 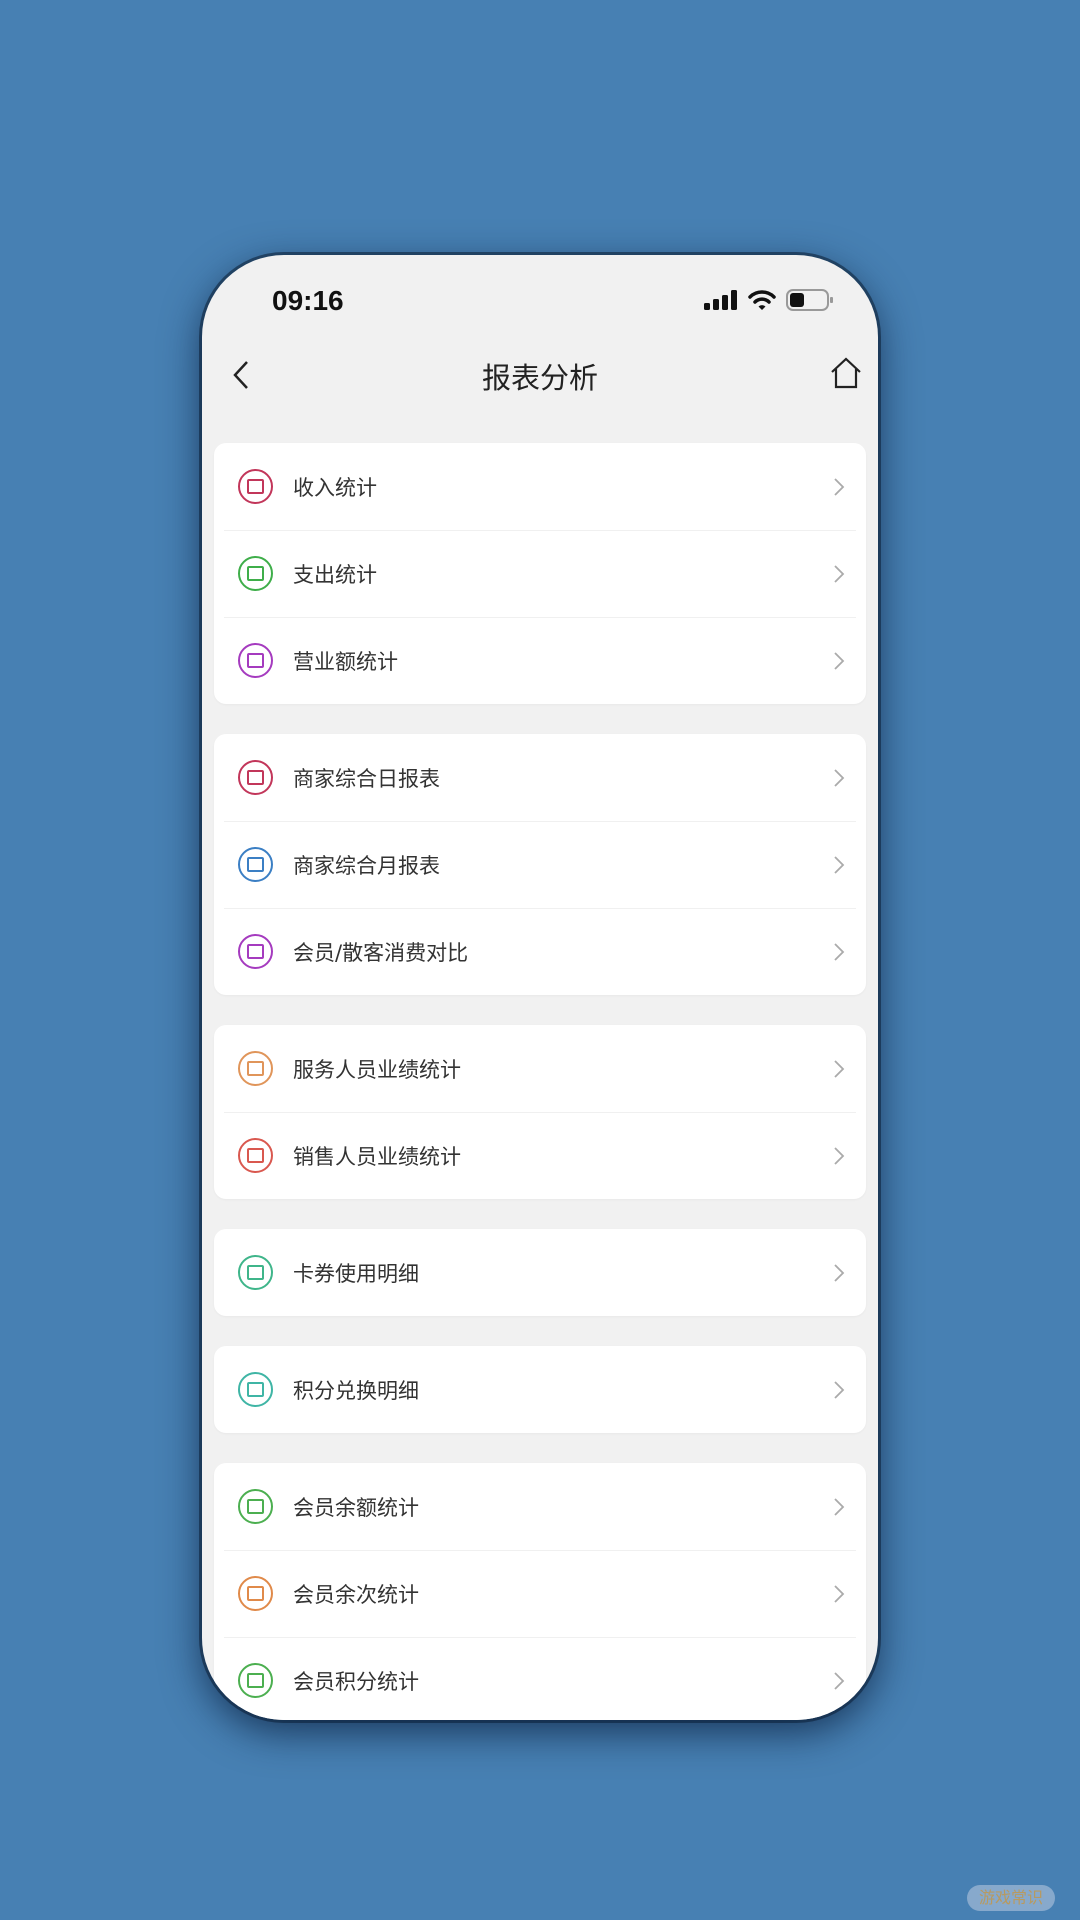 What do you see at coordinates (809, 300) in the screenshot?
I see `battery-icon` at bounding box center [809, 300].